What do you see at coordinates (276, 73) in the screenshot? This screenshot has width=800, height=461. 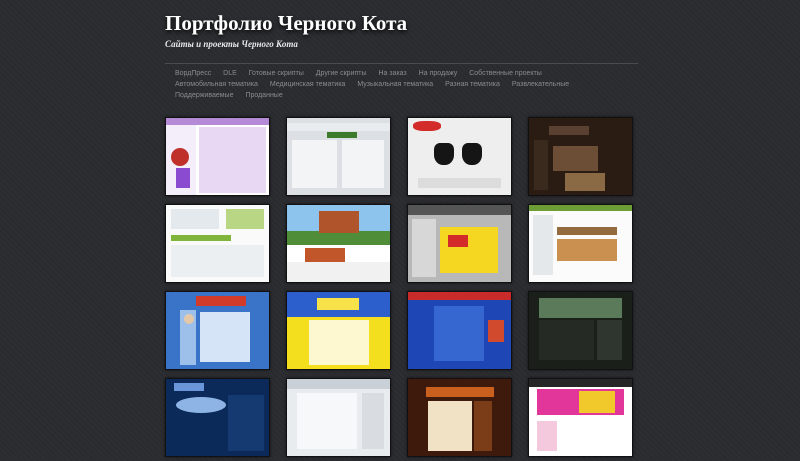 I see `nav-item-ready-scripts: Готовые скрипты` at bounding box center [276, 73].